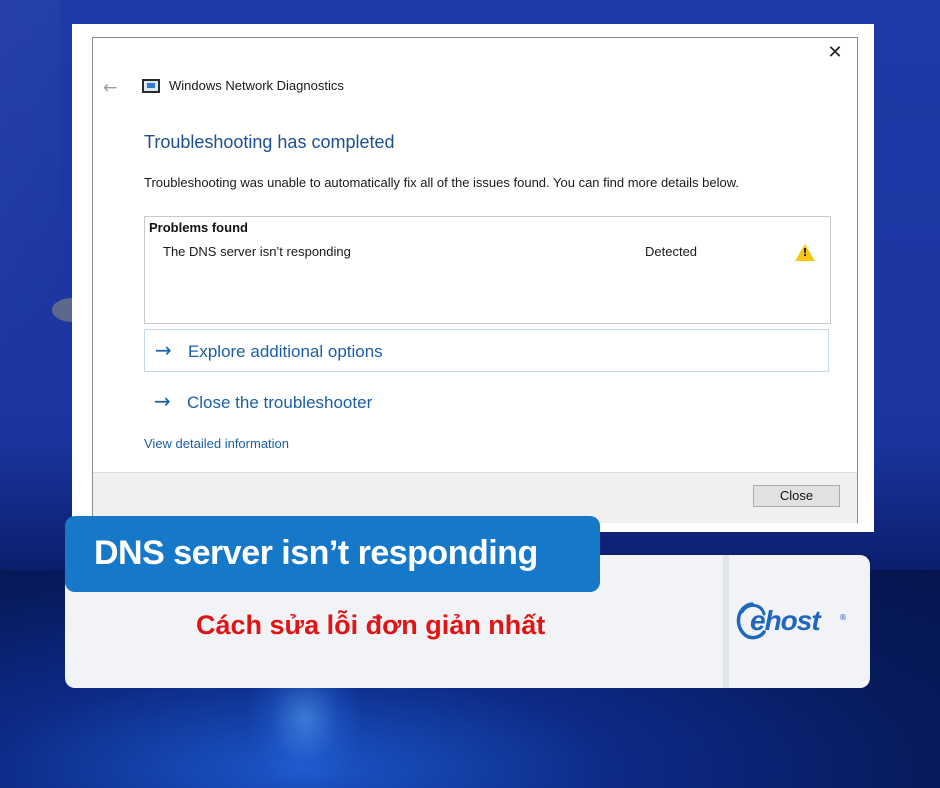 Image resolution: width=940 pixels, height=788 pixels. I want to click on problems-header: Problems found, so click(198, 227).